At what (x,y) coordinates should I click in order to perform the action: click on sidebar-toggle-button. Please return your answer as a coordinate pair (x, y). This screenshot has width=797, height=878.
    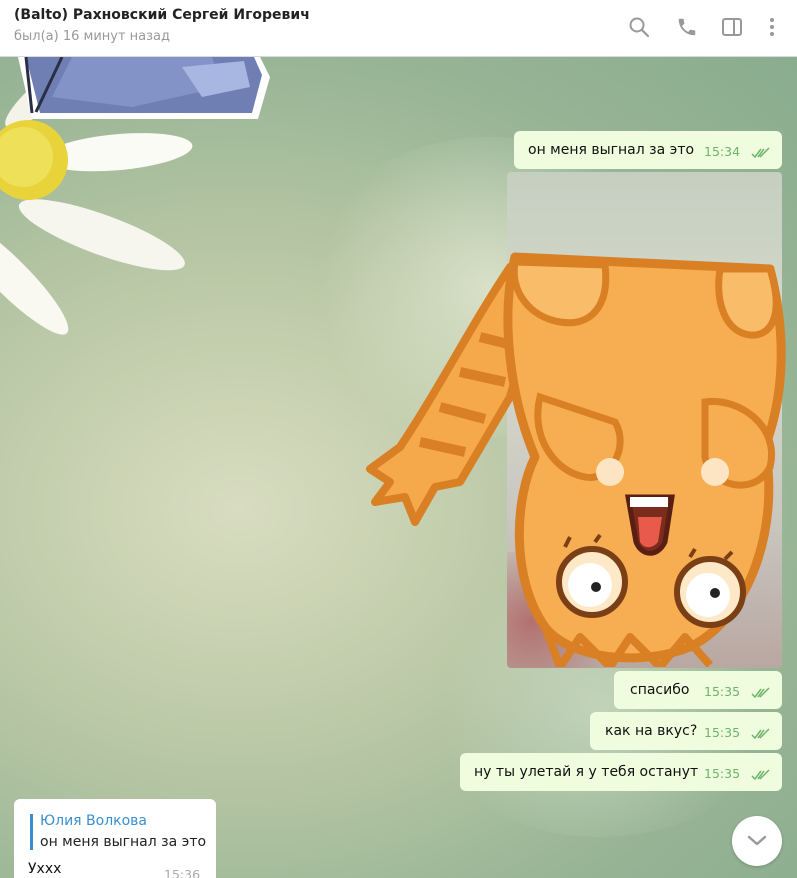
    Looking at the image, I should click on (732, 27).